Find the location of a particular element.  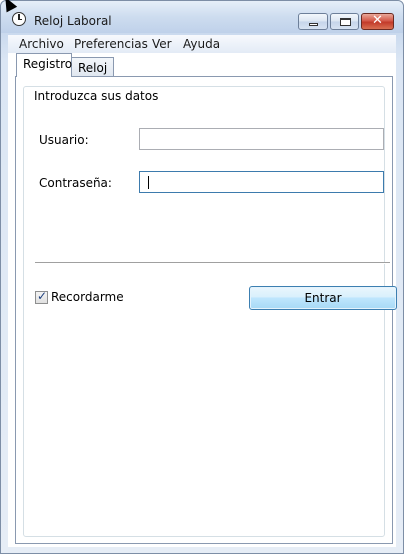

remember-checkbox: ✓ is located at coordinates (41, 296).